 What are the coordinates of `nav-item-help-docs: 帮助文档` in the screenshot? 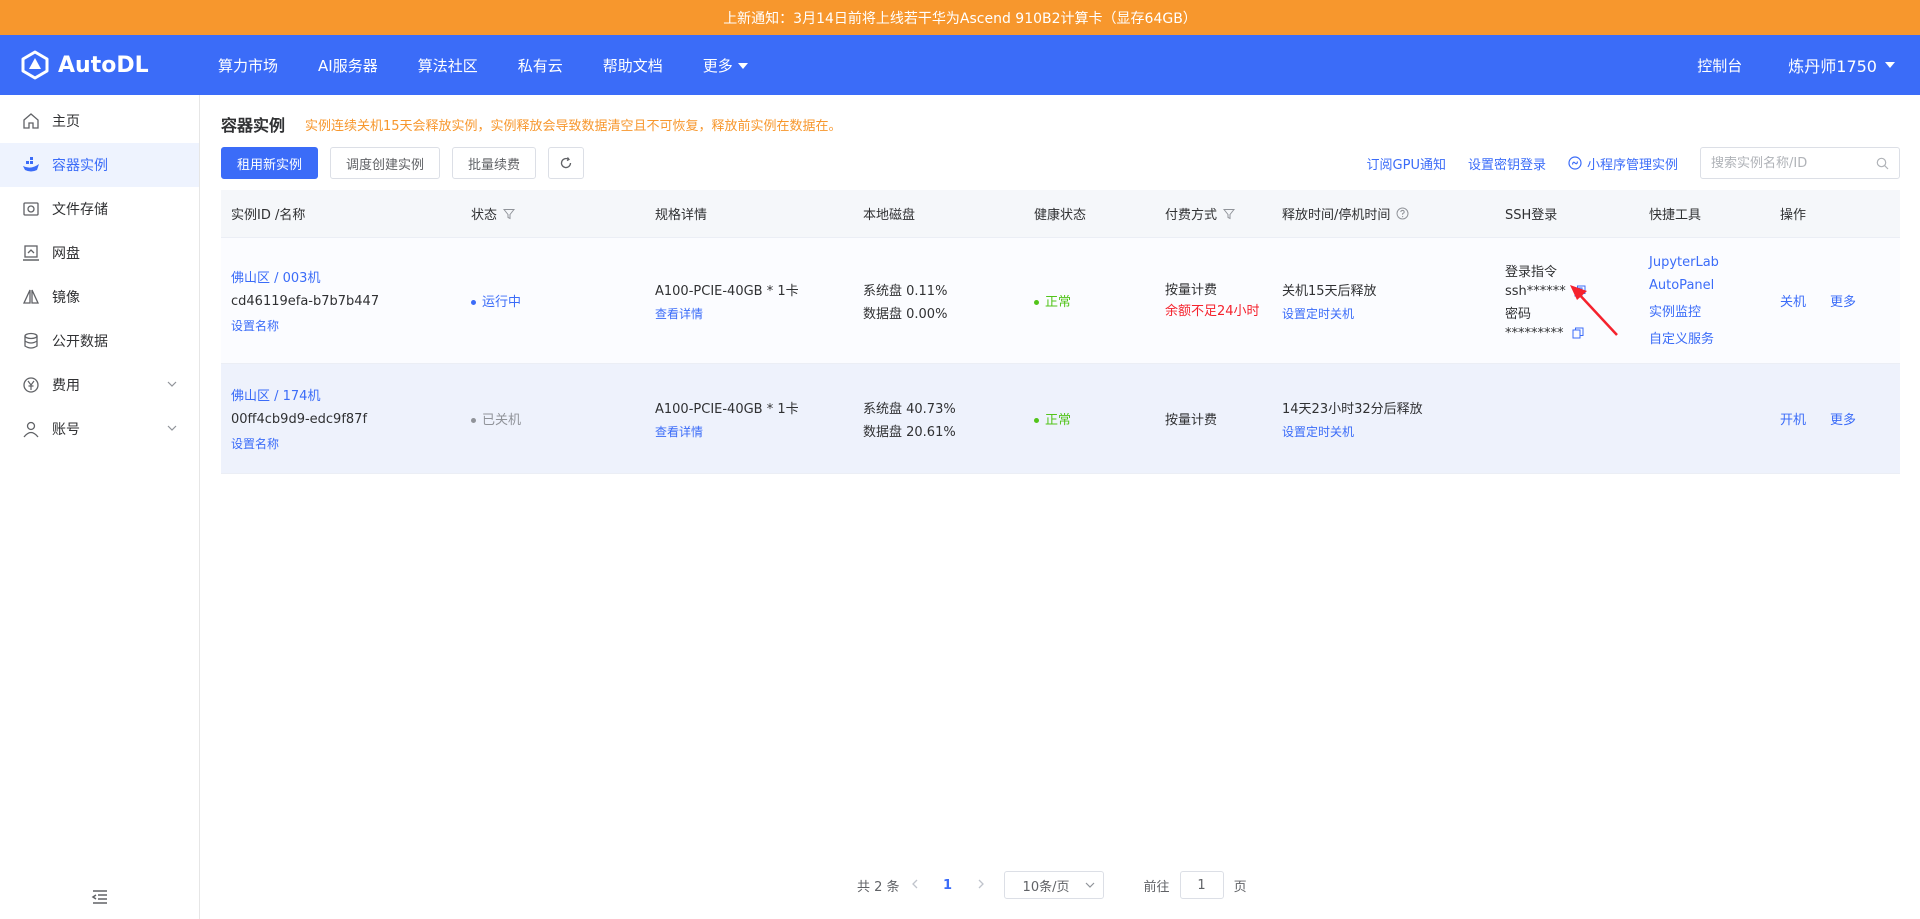 It's located at (633, 65).